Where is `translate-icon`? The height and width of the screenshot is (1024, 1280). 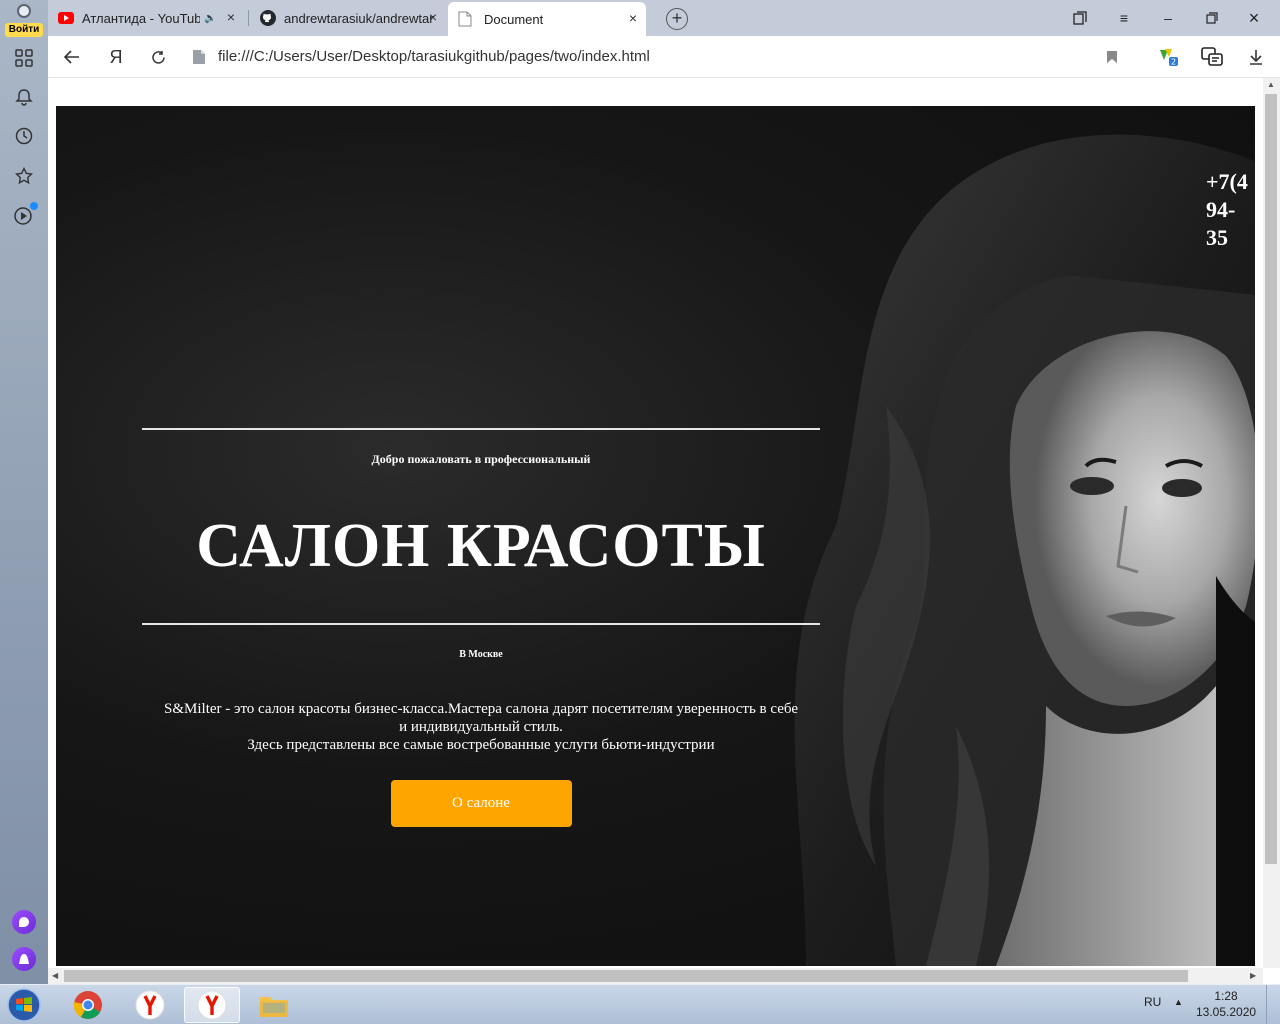
translate-icon is located at coordinates (1212, 57).